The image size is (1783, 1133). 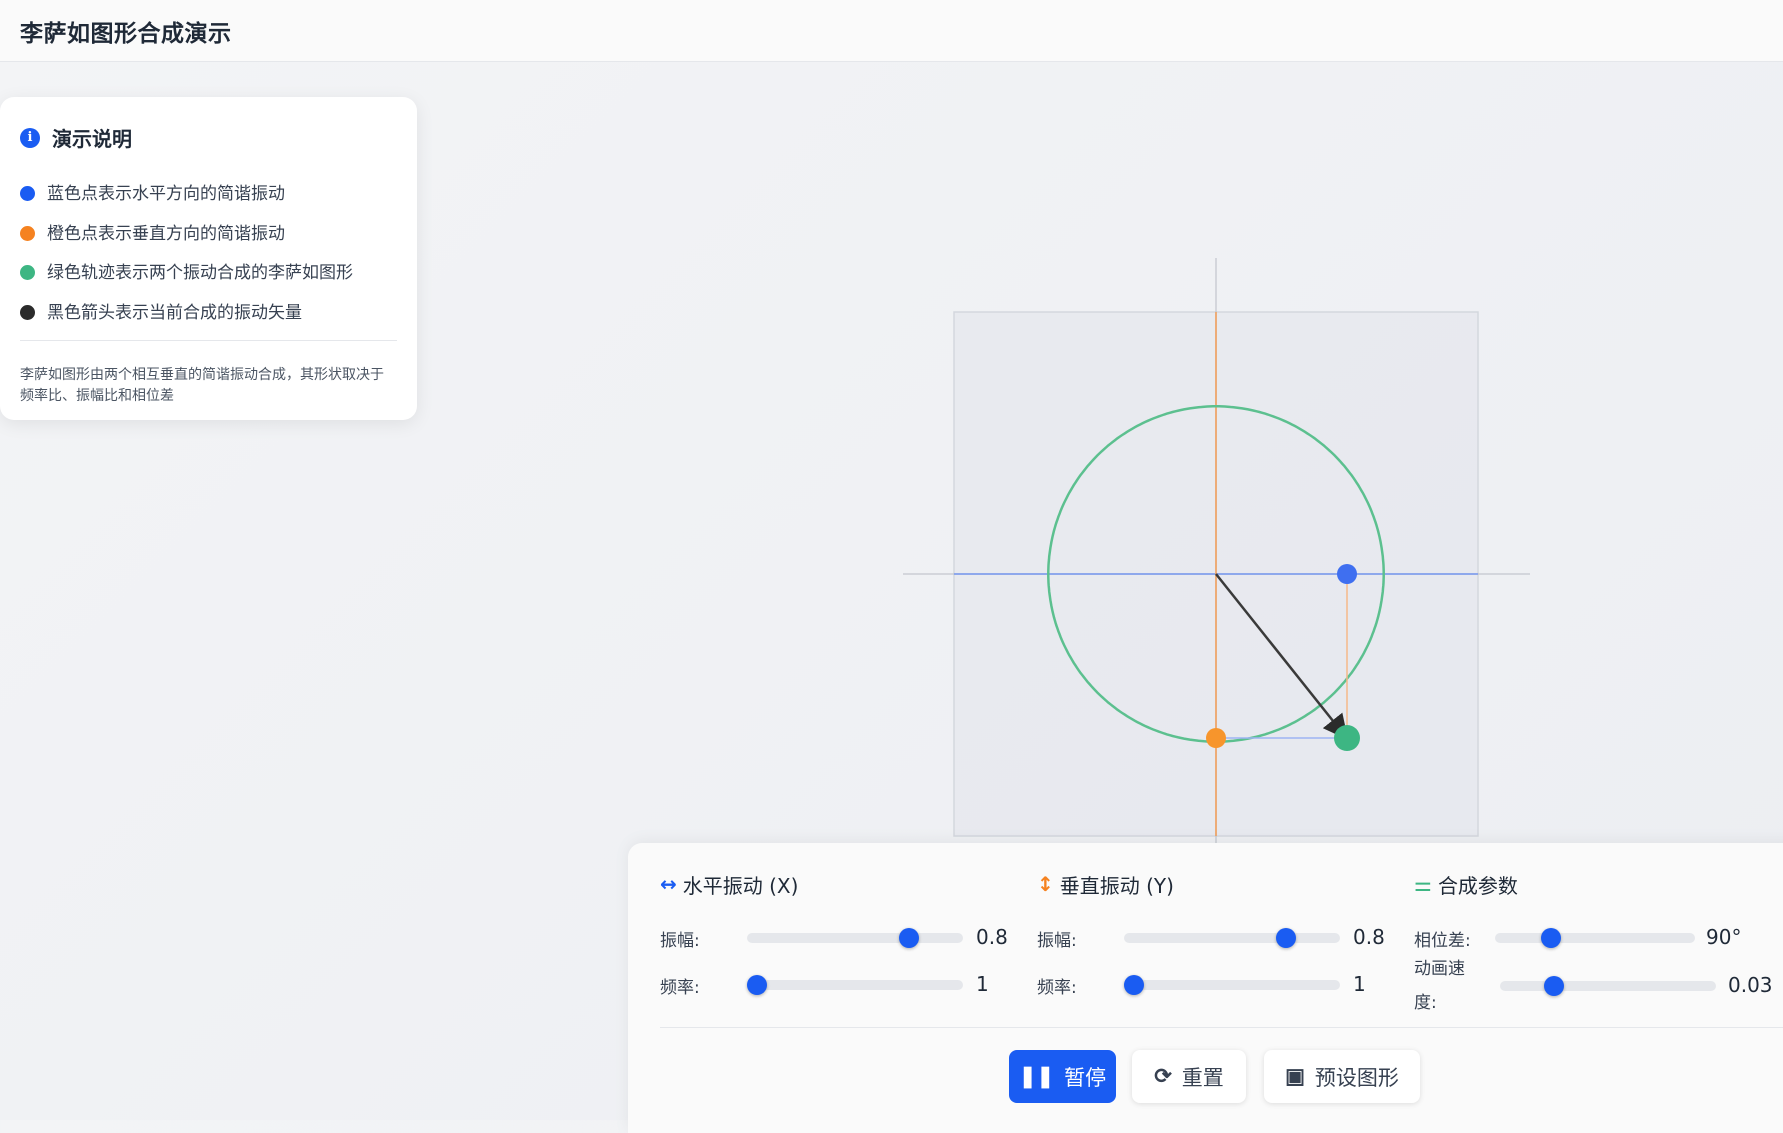 What do you see at coordinates (1347, 574) in the screenshot?
I see `horizontal-point` at bounding box center [1347, 574].